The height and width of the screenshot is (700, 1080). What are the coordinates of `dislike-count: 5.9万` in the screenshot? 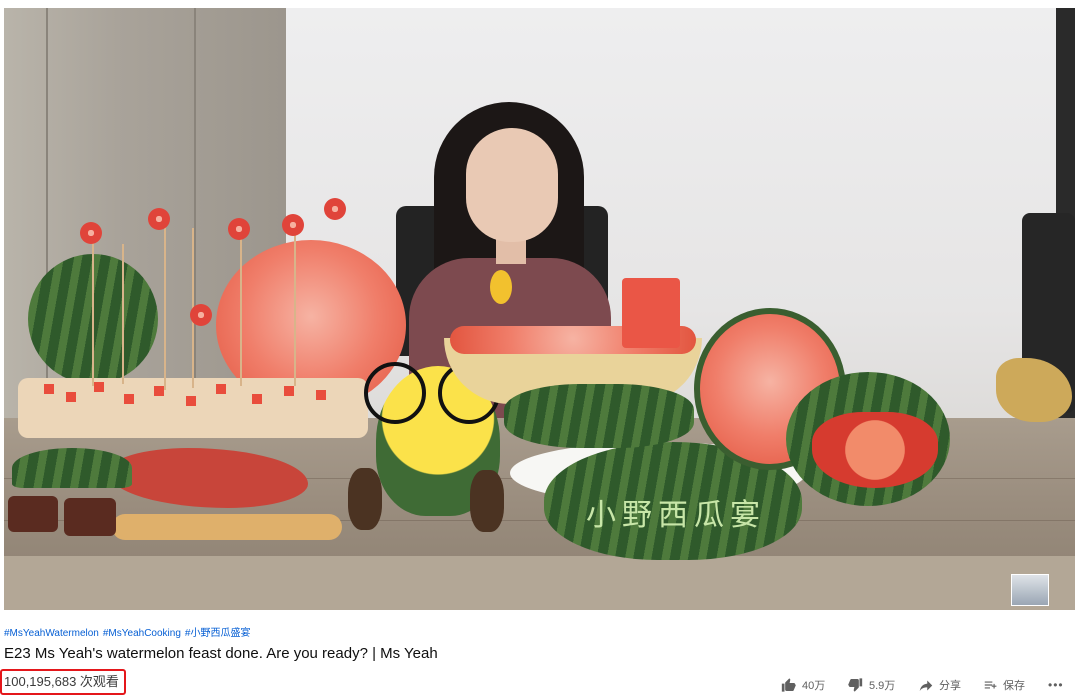 It's located at (882, 686).